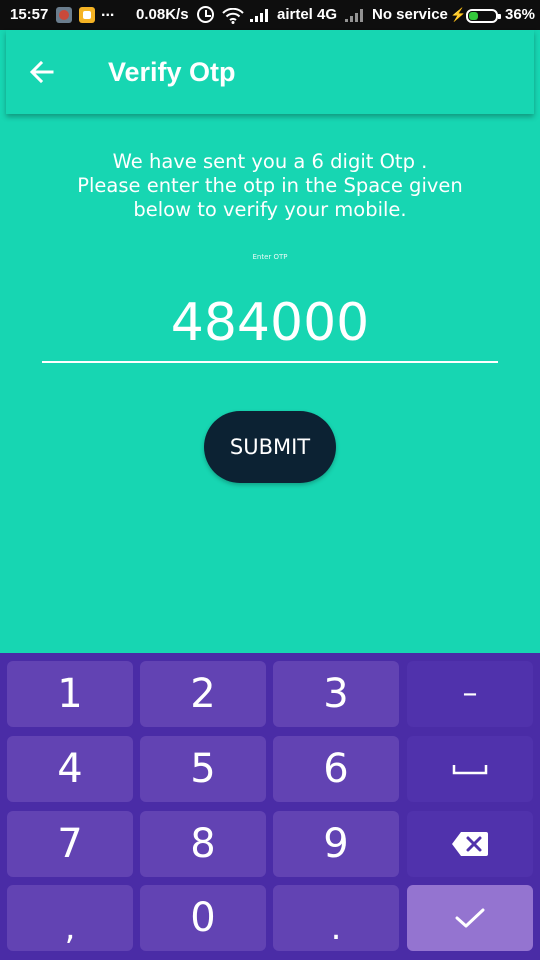  I want to click on otp-input: 484000, so click(270, 323).